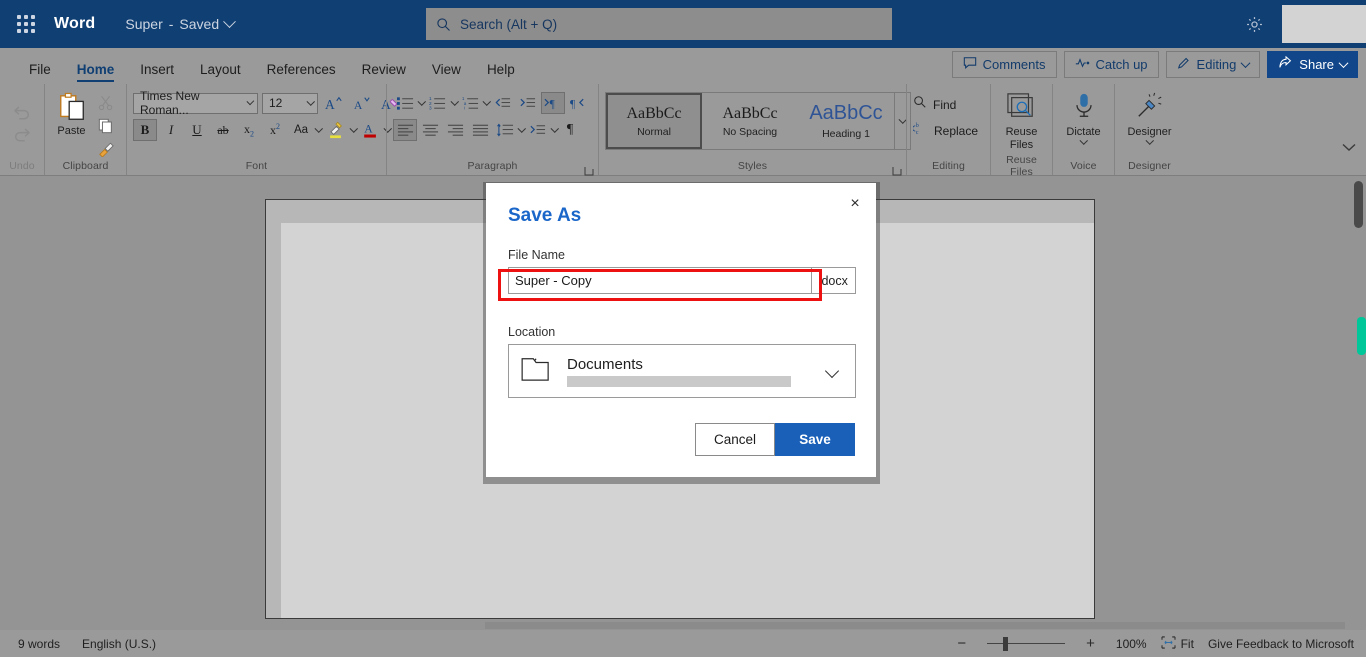 The image size is (1366, 657). What do you see at coordinates (1177, 643) in the screenshot?
I see `fit-button: Fit` at bounding box center [1177, 643].